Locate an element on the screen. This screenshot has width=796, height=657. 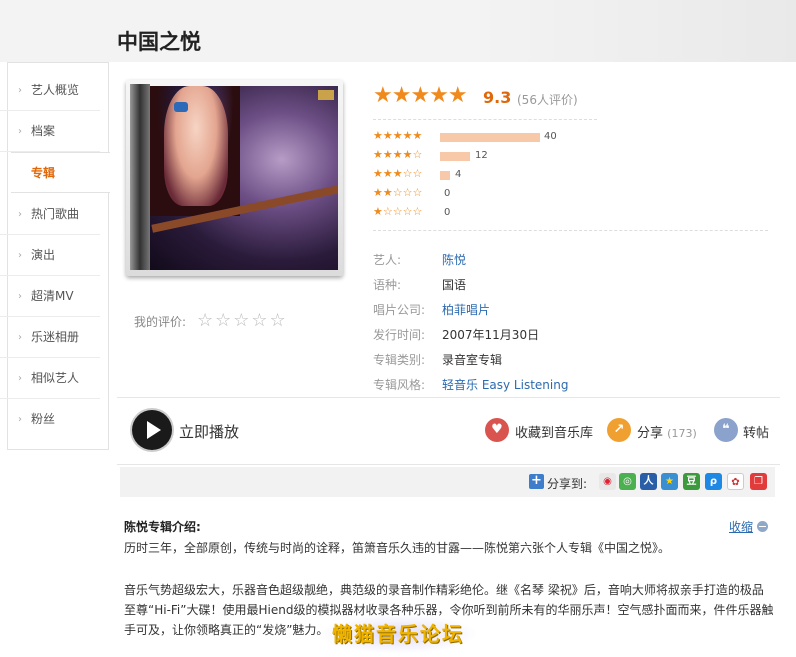
kaixin-icon: ✿ is located at coordinates (735, 481).